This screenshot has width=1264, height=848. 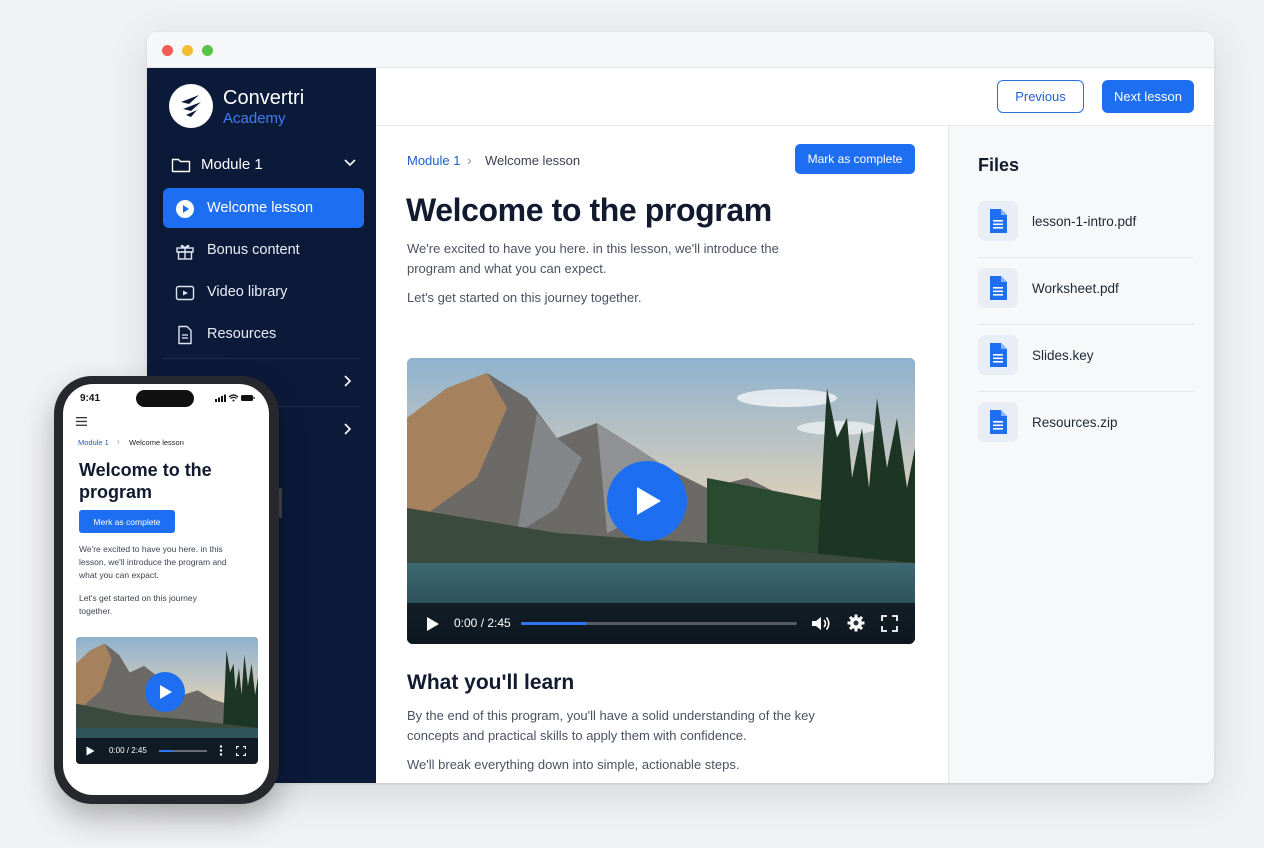 What do you see at coordinates (264, 98) in the screenshot?
I see `brand-name: Convertri` at bounding box center [264, 98].